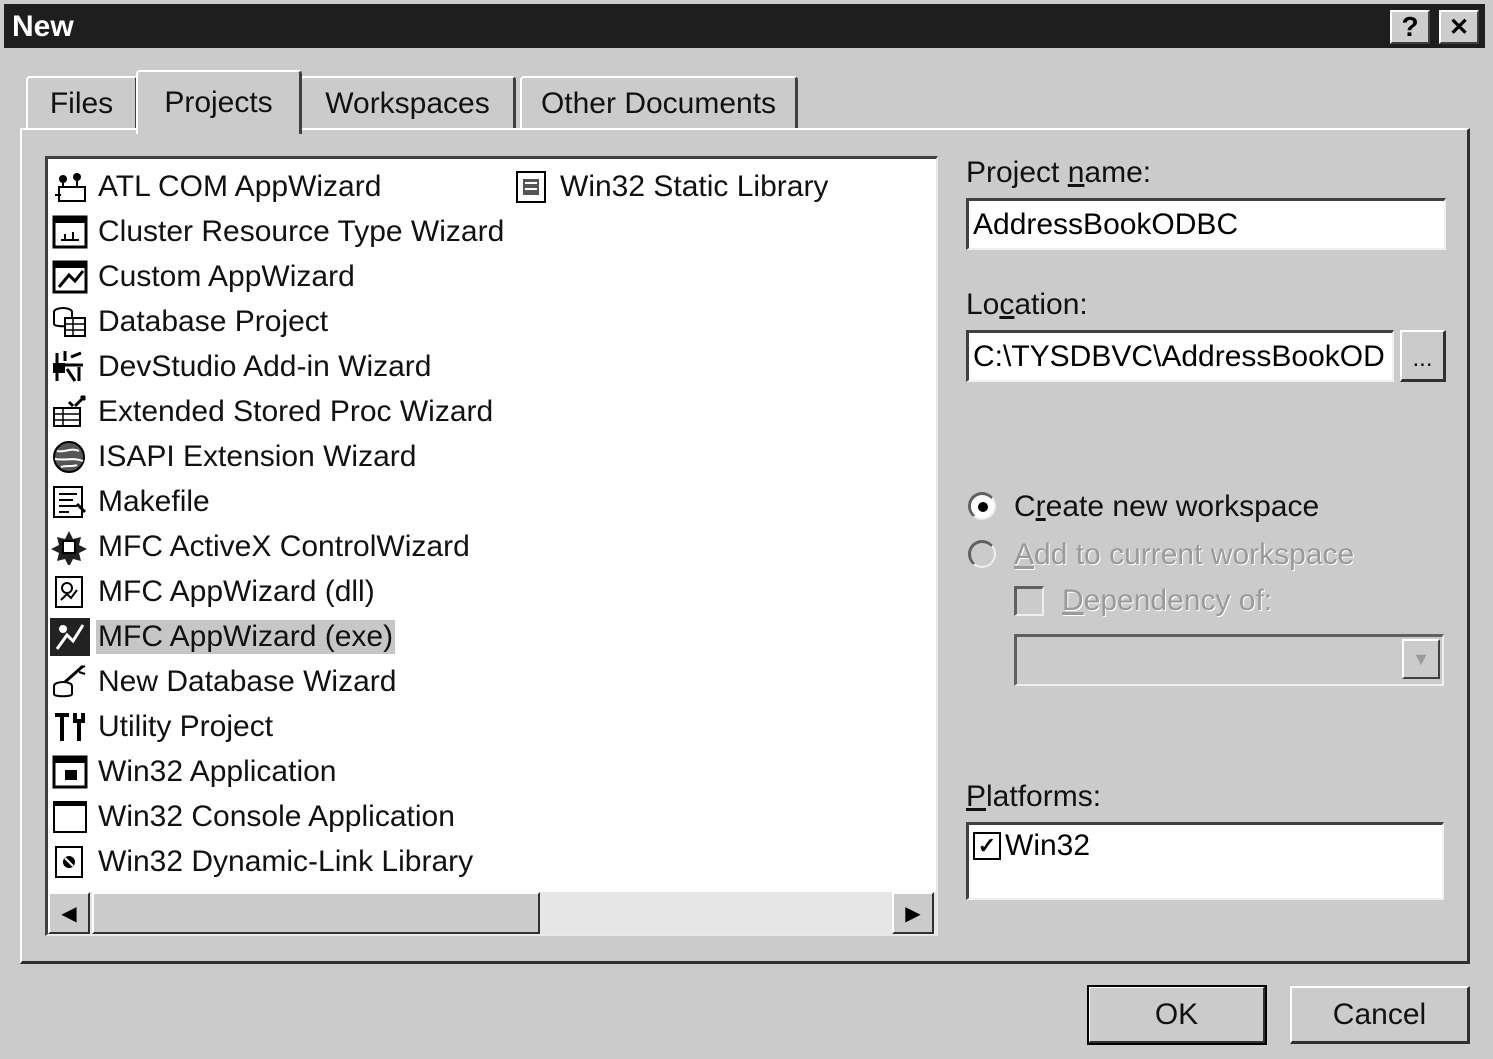  What do you see at coordinates (1034, 796) in the screenshot?
I see `platforms-label: Platforms:` at bounding box center [1034, 796].